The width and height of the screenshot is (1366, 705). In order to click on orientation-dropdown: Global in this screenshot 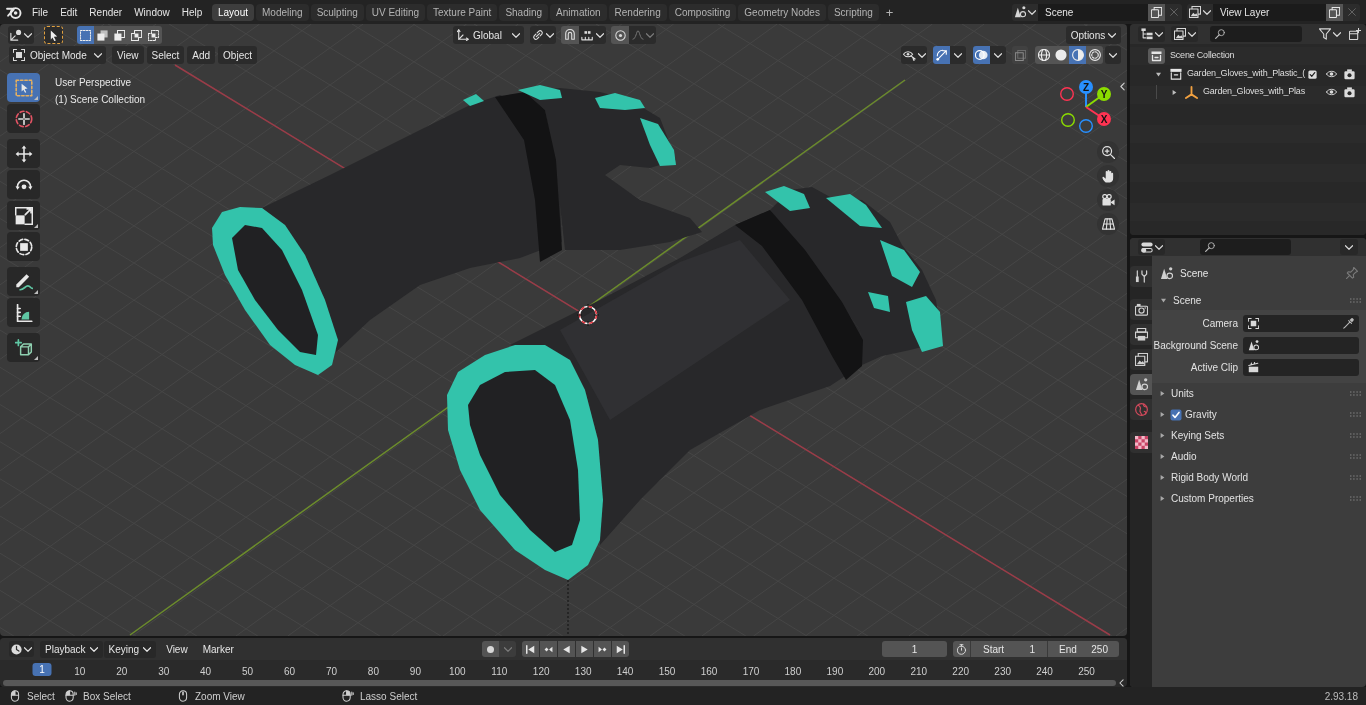, I will do `click(488, 35)`.